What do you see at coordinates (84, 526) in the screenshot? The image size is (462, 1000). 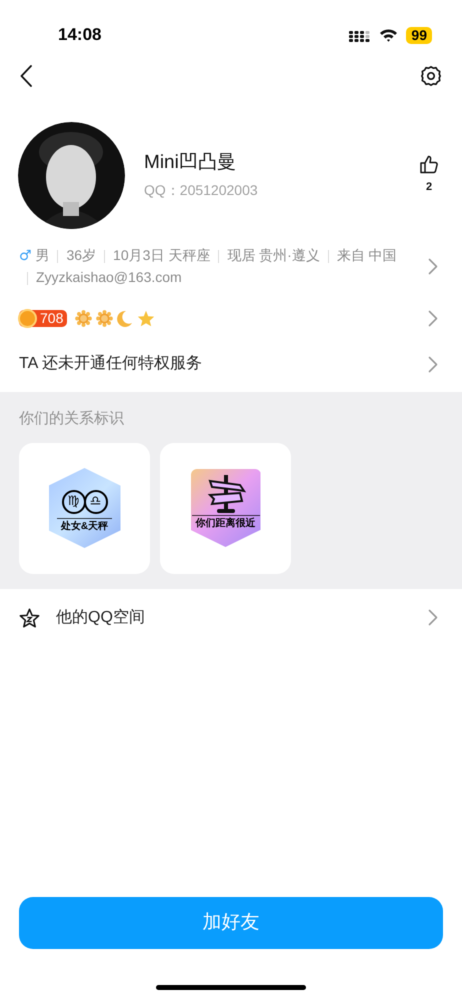 I see `badge-label: 处女&天秤` at bounding box center [84, 526].